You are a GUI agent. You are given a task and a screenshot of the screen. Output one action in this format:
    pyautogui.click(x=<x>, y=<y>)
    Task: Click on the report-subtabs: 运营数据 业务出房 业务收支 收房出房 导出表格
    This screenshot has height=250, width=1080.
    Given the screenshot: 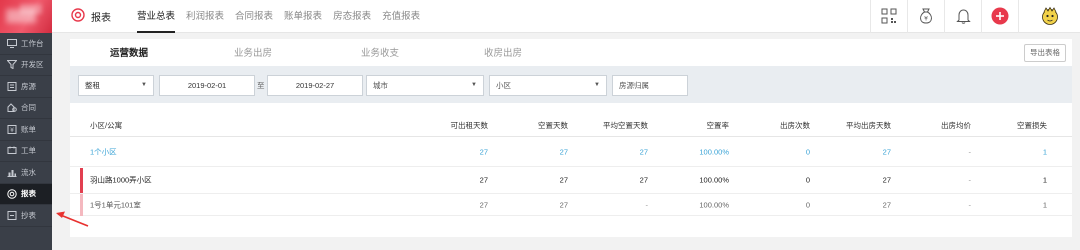 What is the action you would take?
    pyautogui.click(x=571, y=52)
    